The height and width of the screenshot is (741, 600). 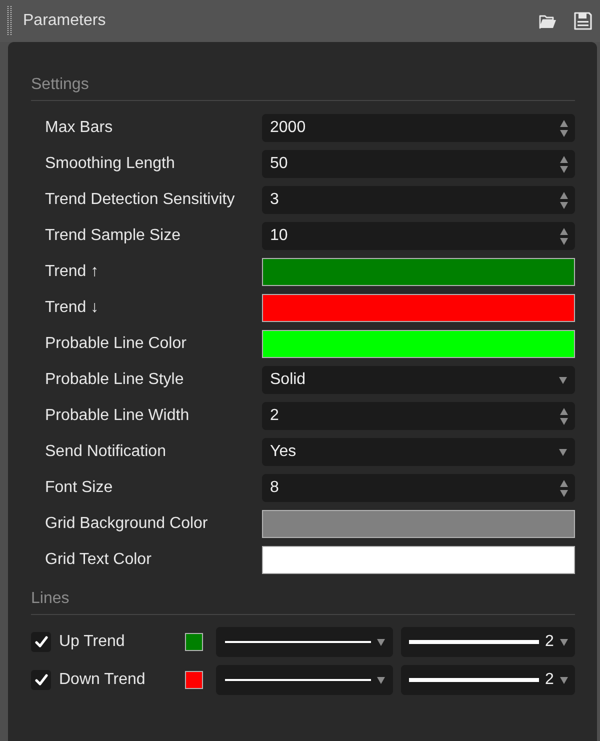 What do you see at coordinates (50, 599) in the screenshot?
I see `section-heading: Lines` at bounding box center [50, 599].